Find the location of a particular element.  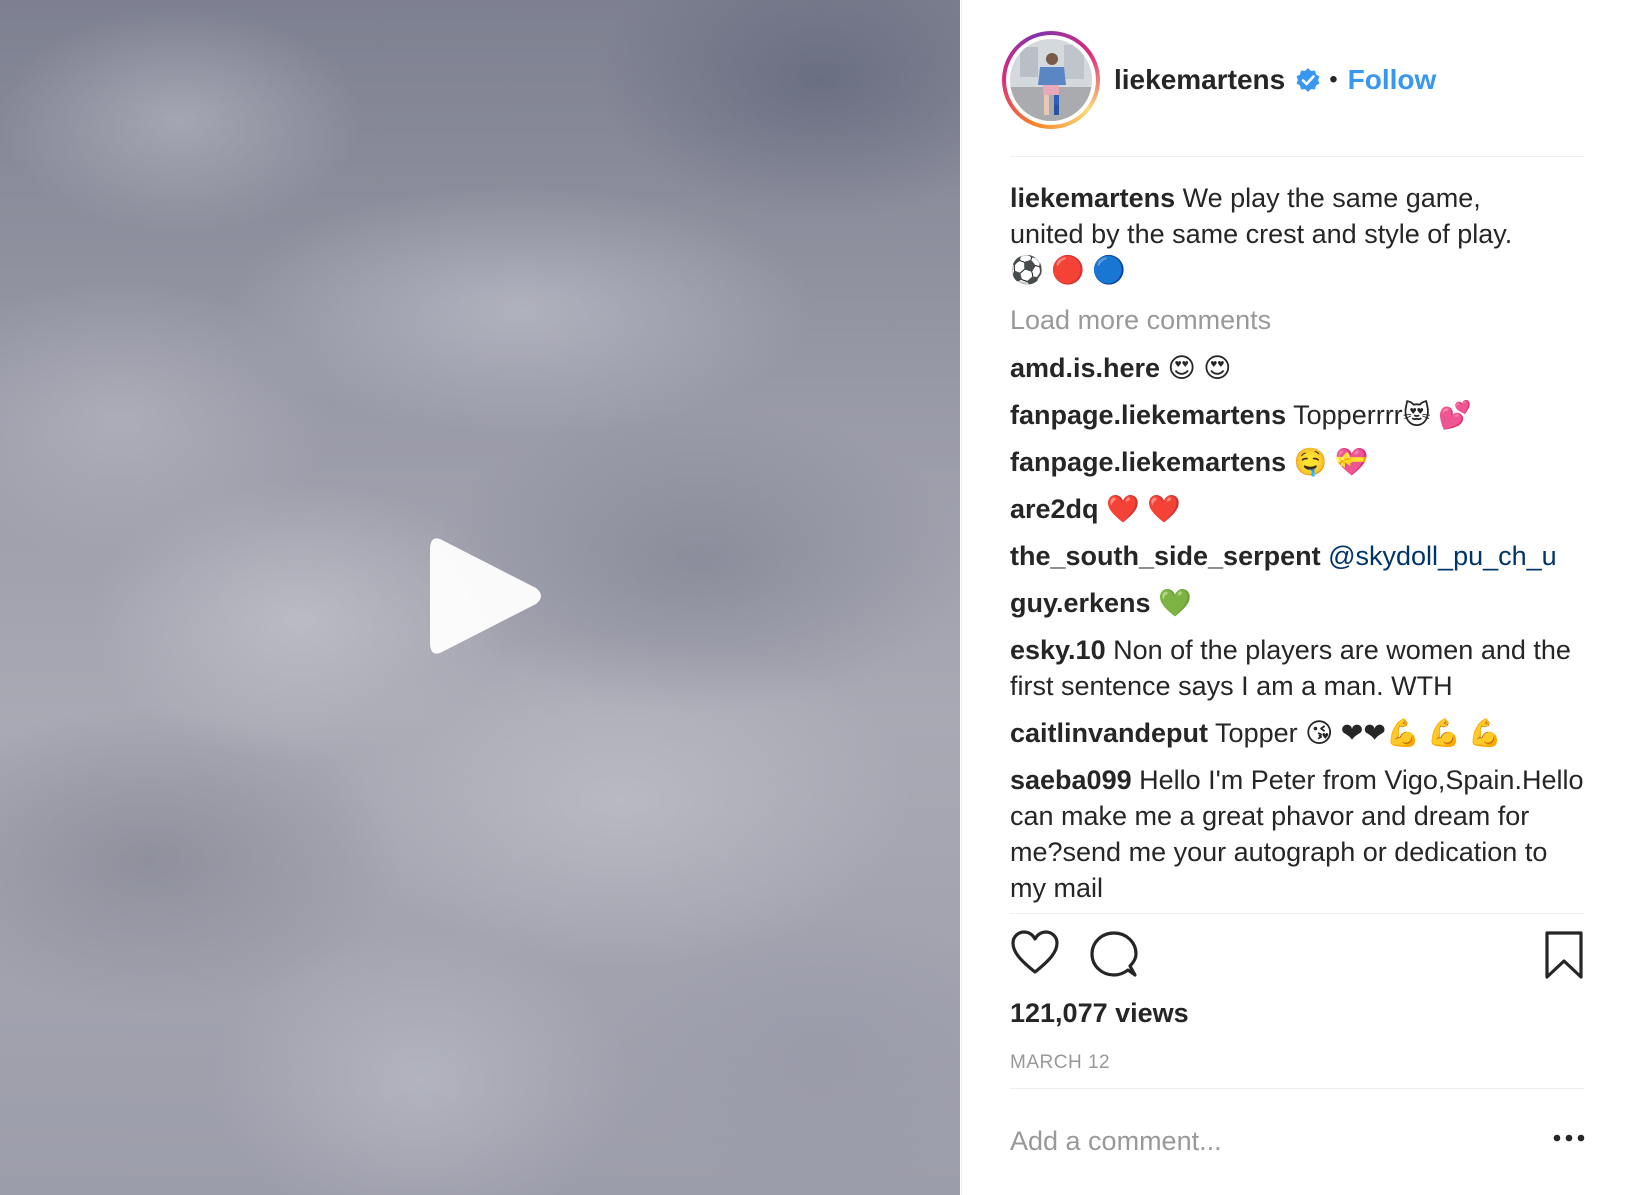

header-divider is located at coordinates (1297, 156).